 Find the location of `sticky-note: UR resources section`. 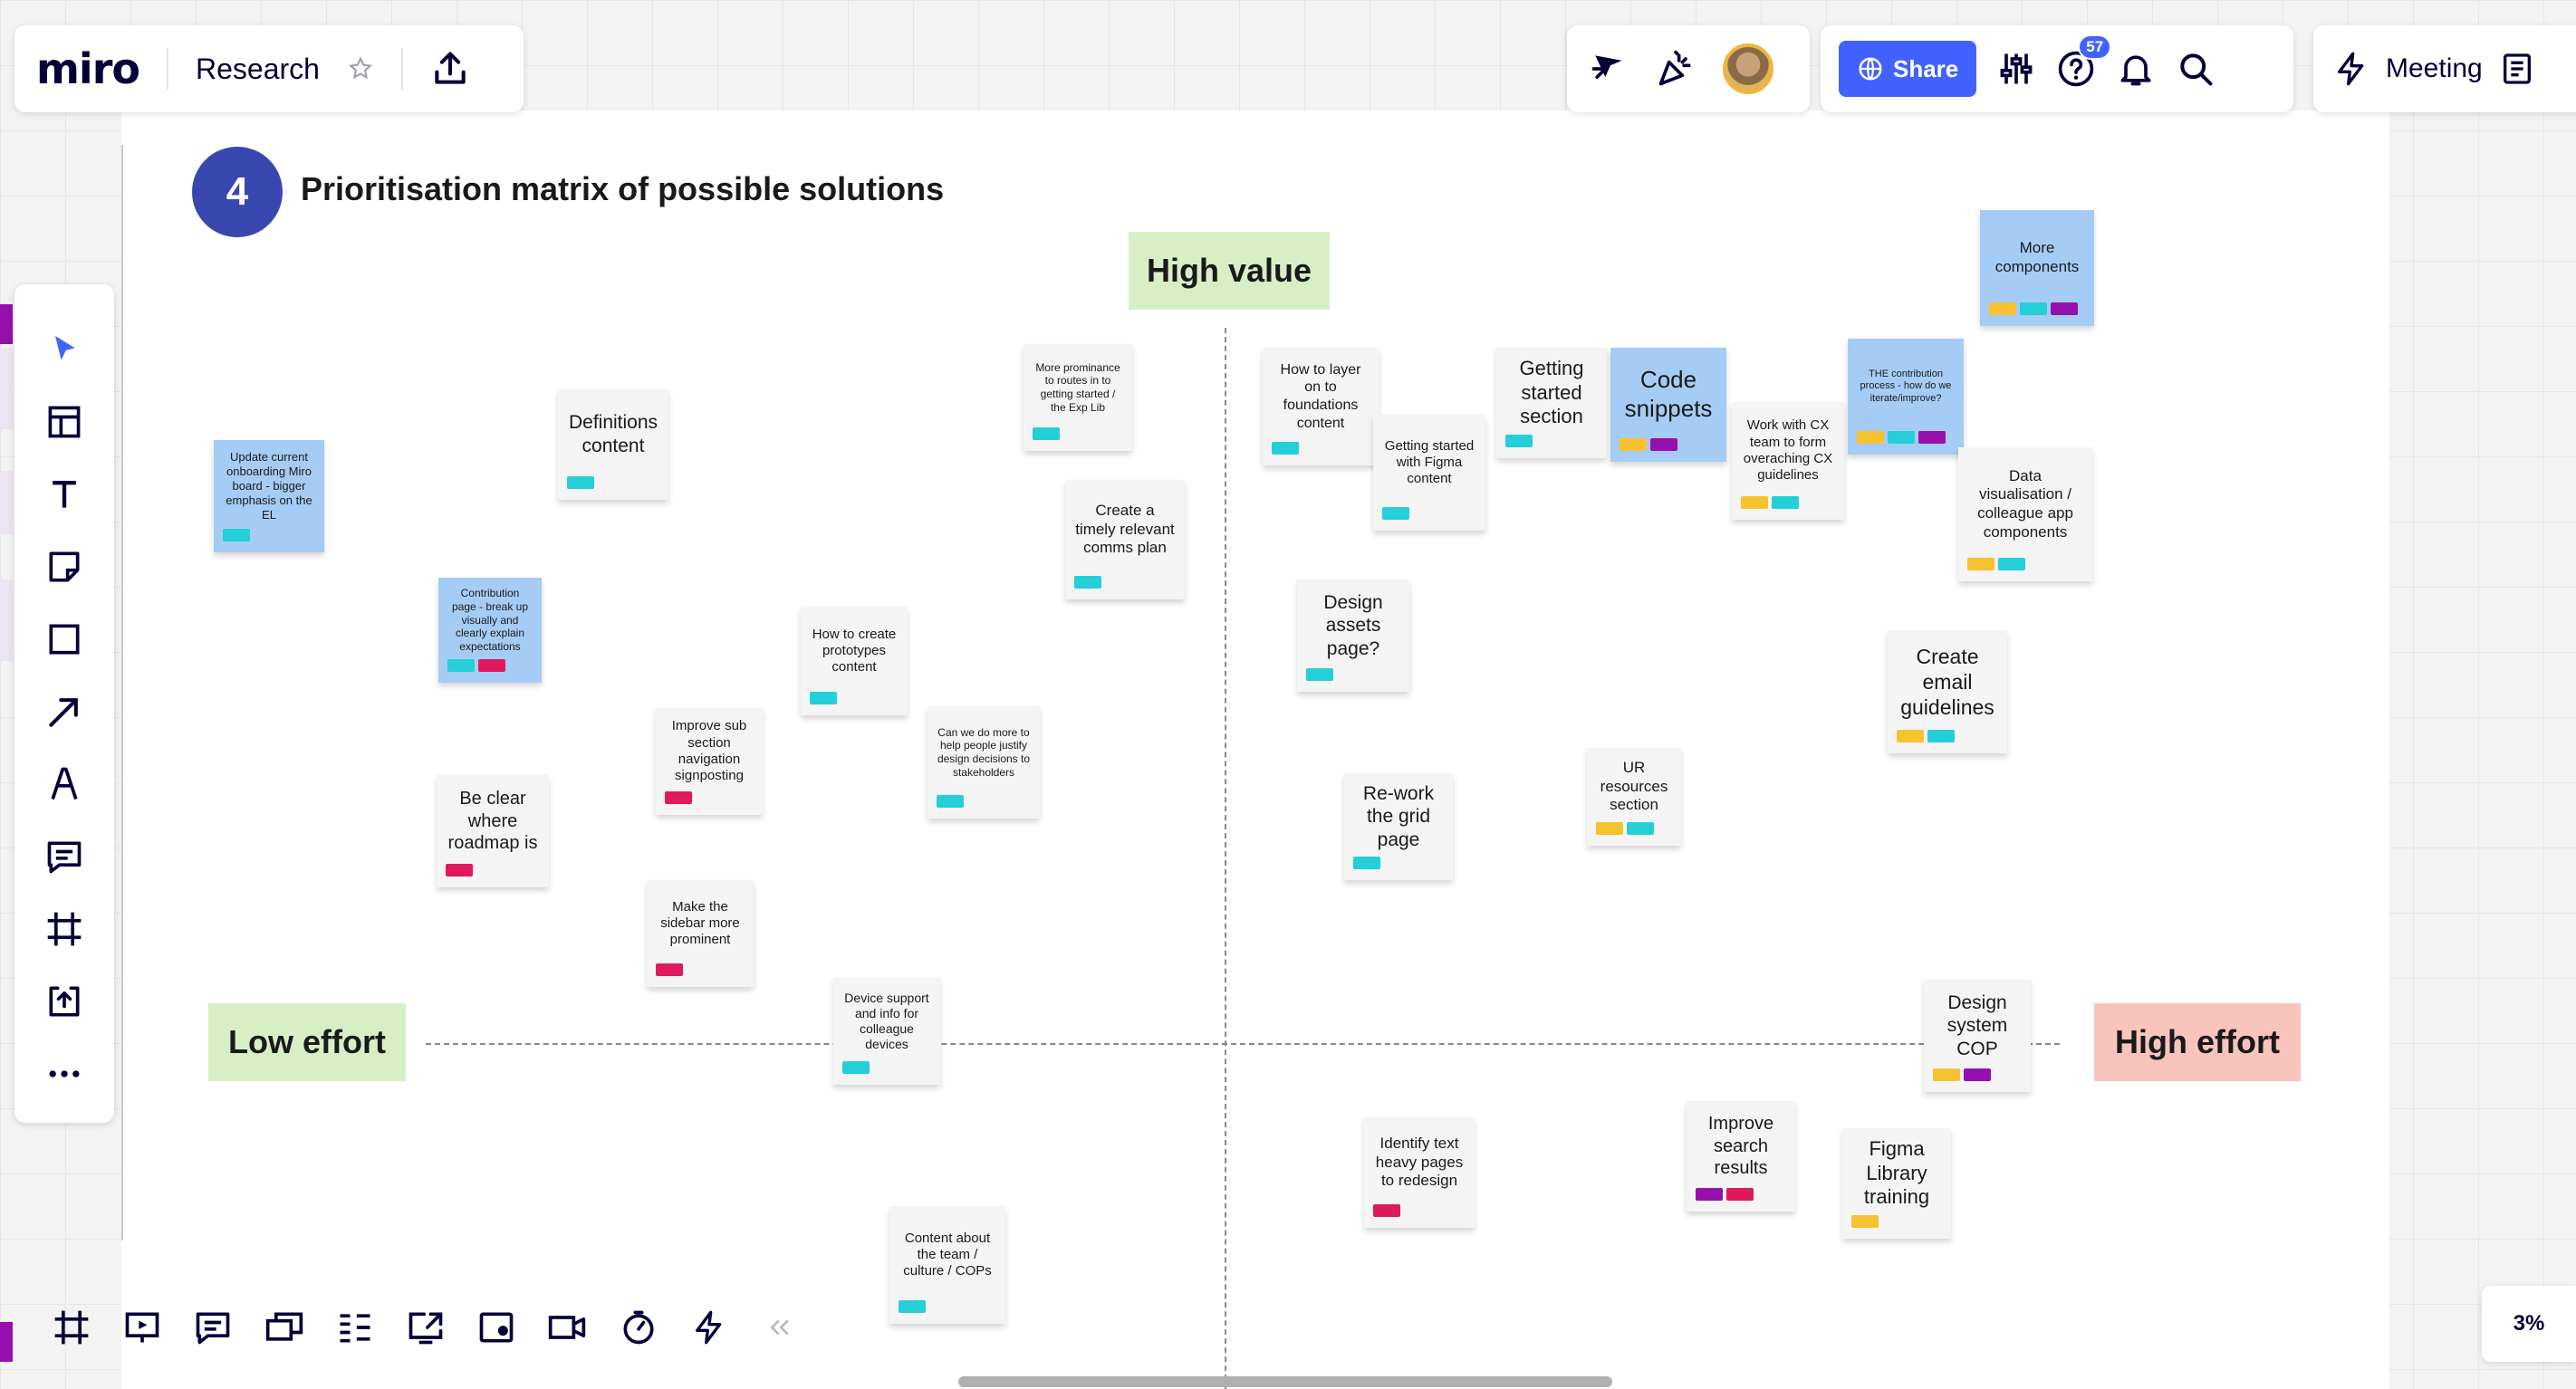

sticky-note: UR resources section is located at coordinates (1634, 797).